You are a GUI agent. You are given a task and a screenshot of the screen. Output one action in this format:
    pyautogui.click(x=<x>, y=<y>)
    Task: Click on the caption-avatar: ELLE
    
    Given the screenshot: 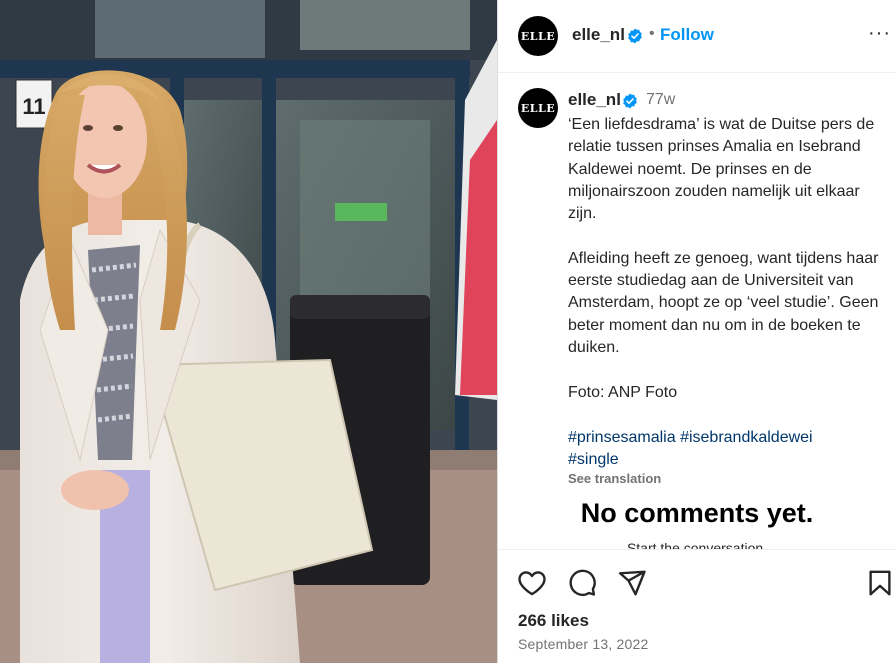 What is the action you would take?
    pyautogui.click(x=538, y=108)
    